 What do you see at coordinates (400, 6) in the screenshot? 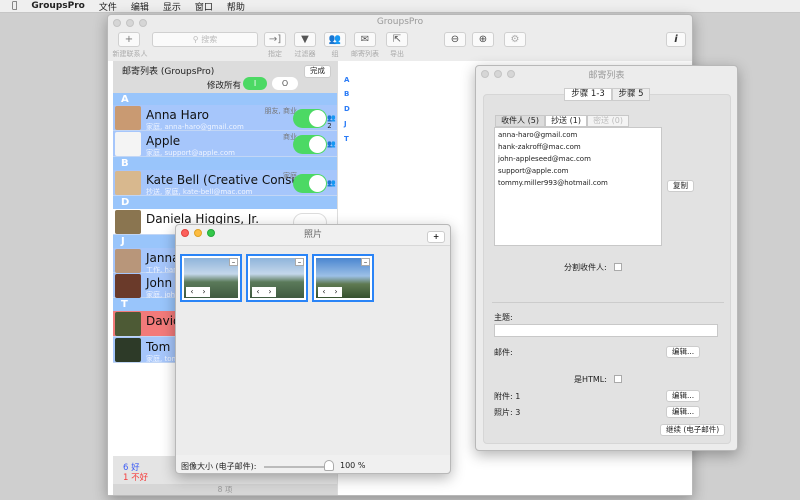
I see `menu-bar:  GroupsPro 文件 编辑 显示 窗口 帮助` at bounding box center [400, 6].